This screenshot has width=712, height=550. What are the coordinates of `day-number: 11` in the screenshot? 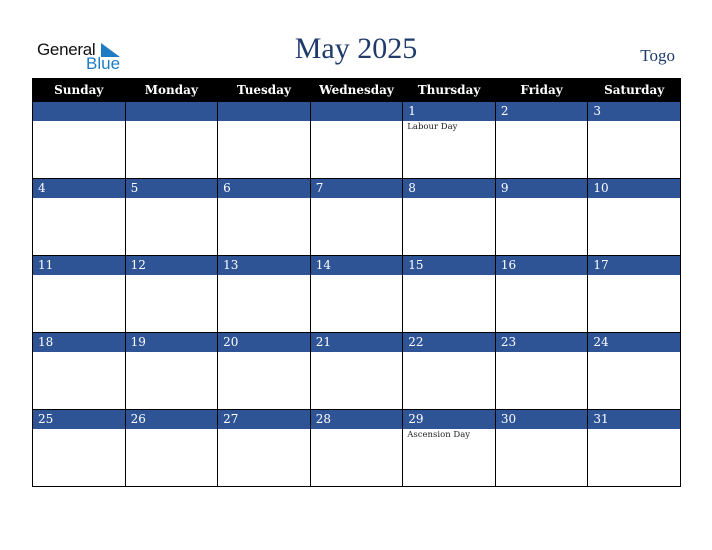 It's located at (79, 265).